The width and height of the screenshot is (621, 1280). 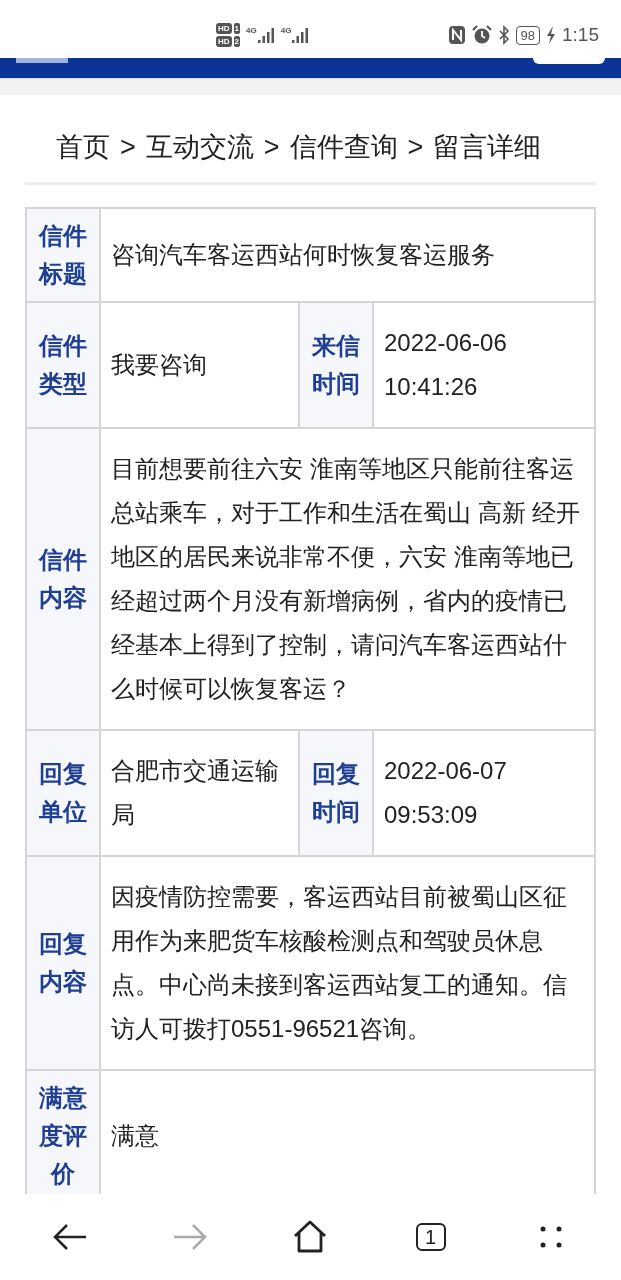 What do you see at coordinates (430, 1237) in the screenshot?
I see `tab-count-button: 1` at bounding box center [430, 1237].